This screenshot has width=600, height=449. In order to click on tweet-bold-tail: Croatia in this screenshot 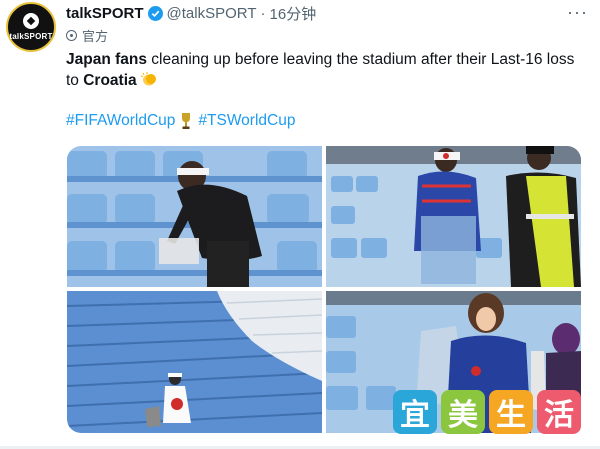, I will do `click(110, 80)`.